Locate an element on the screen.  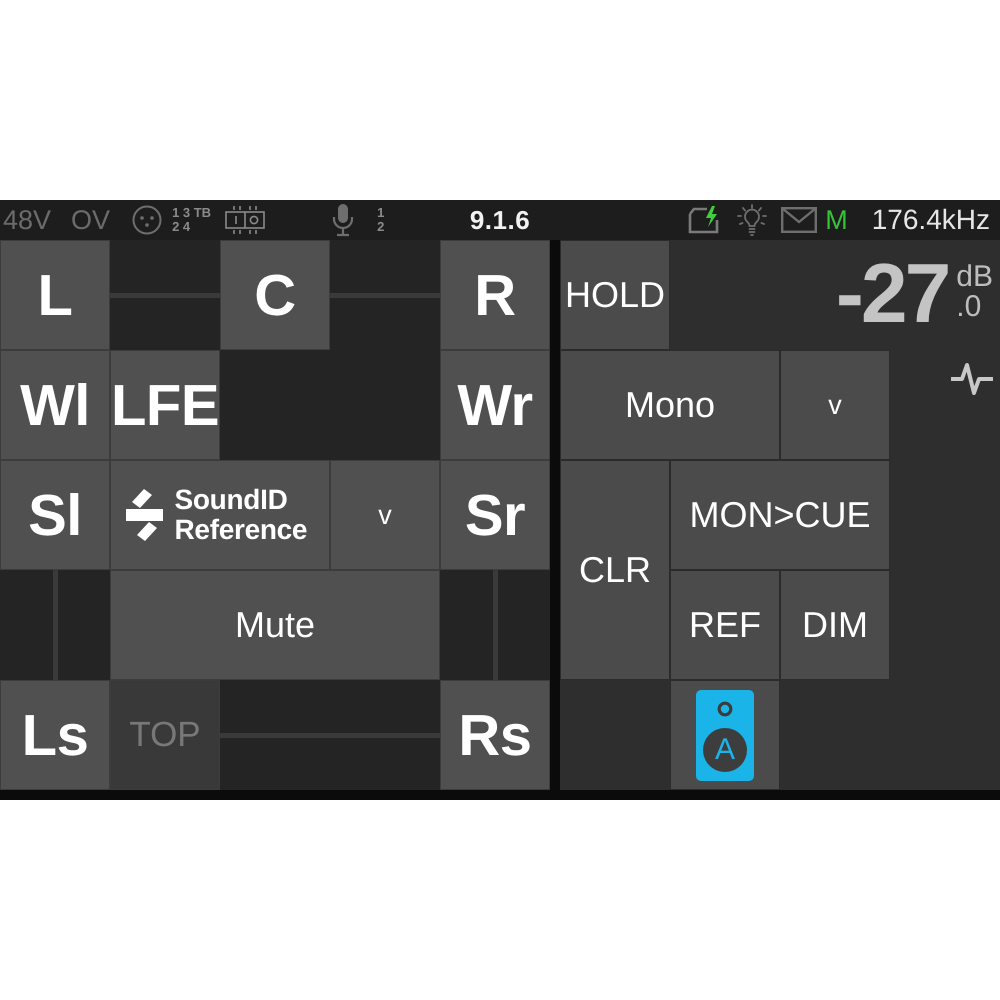
ring-icon is located at coordinates (725, 708).